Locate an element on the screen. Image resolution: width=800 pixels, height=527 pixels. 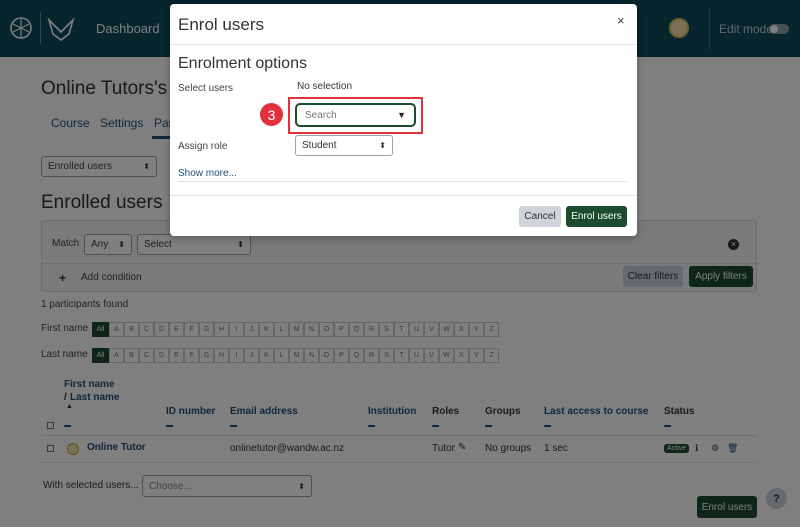
modal-footer-divider is located at coordinates (403, 195).